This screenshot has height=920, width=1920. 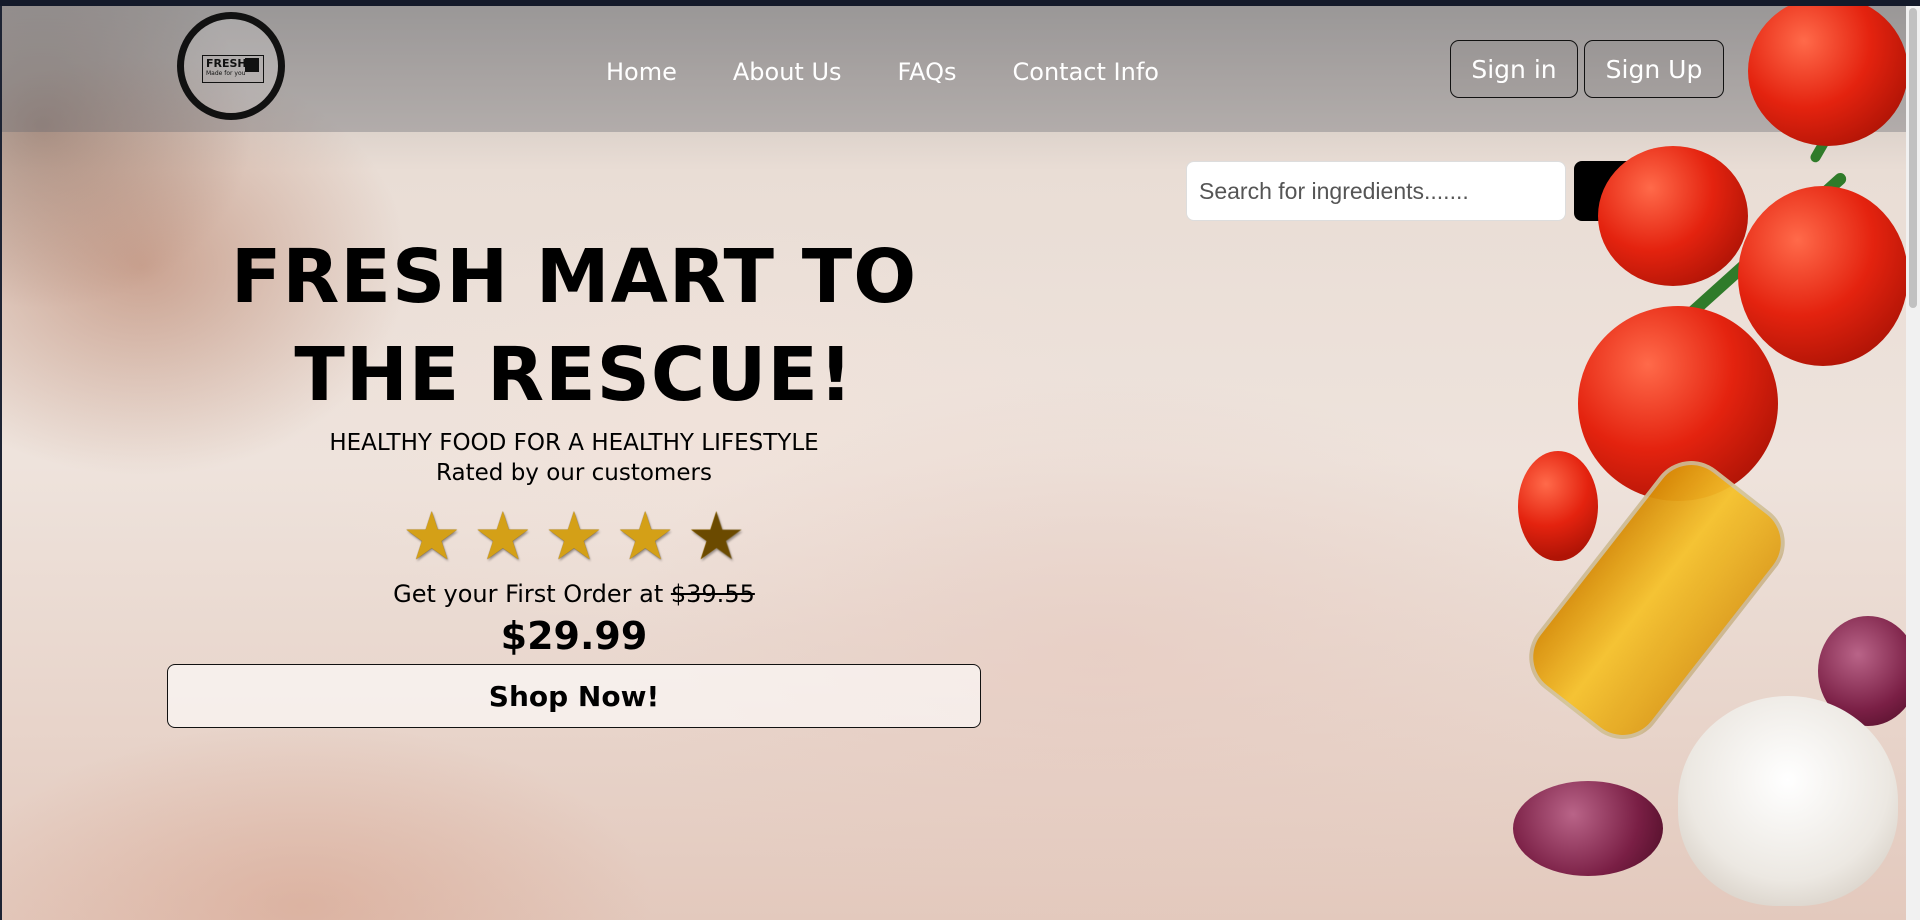 What do you see at coordinates (574, 326) in the screenshot?
I see `hero-title: FRESH MART TO THE RESCUE!` at bounding box center [574, 326].